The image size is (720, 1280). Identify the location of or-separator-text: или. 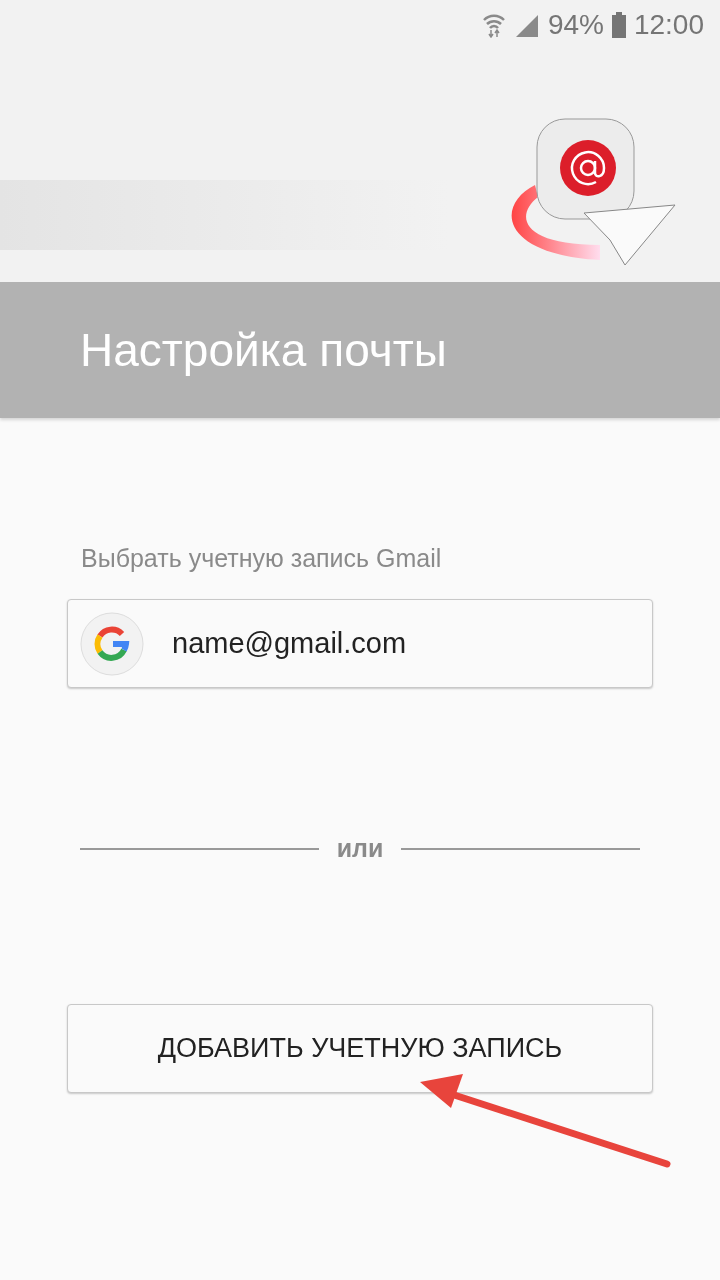
(360, 848).